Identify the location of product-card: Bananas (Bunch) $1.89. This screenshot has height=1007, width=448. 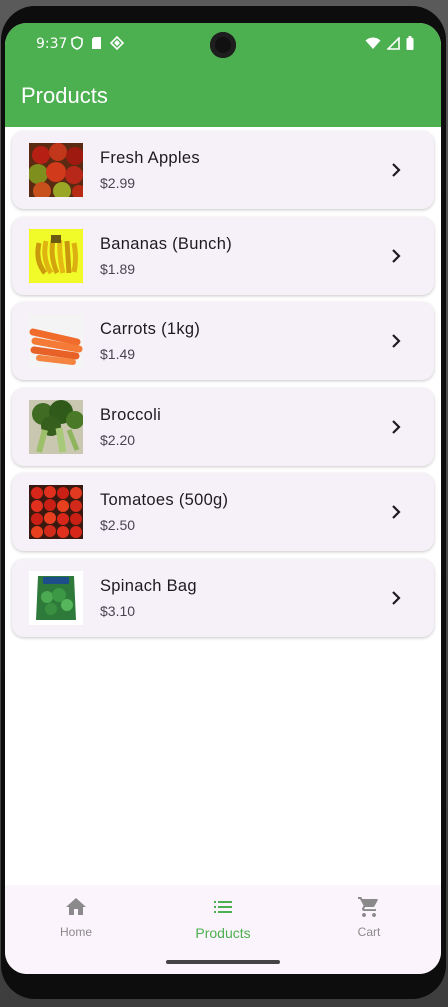
(223, 255).